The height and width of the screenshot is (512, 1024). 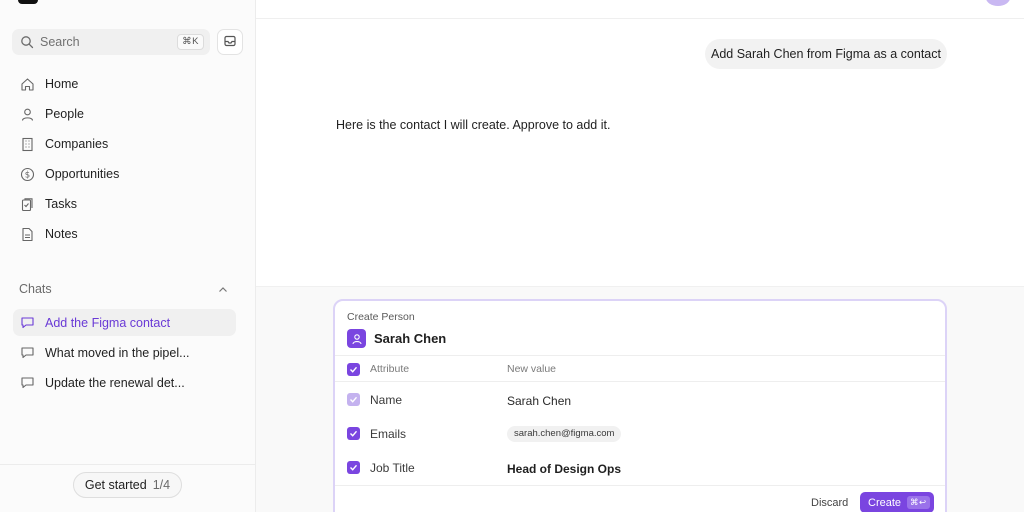 What do you see at coordinates (564, 469) in the screenshot?
I see `attribute-value: Head of Design Ops` at bounding box center [564, 469].